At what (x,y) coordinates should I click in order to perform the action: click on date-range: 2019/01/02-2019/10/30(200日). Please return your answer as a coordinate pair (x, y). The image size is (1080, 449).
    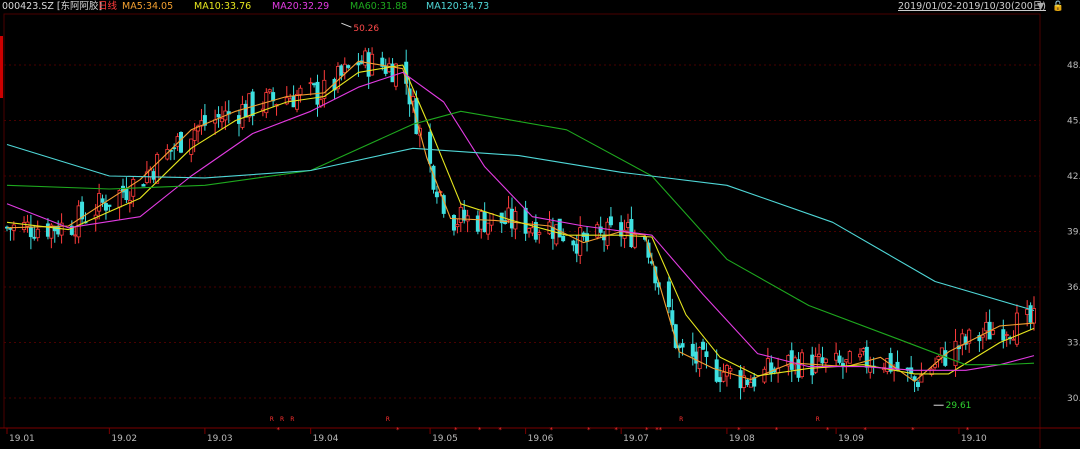
    Looking at the image, I should click on (972, 7).